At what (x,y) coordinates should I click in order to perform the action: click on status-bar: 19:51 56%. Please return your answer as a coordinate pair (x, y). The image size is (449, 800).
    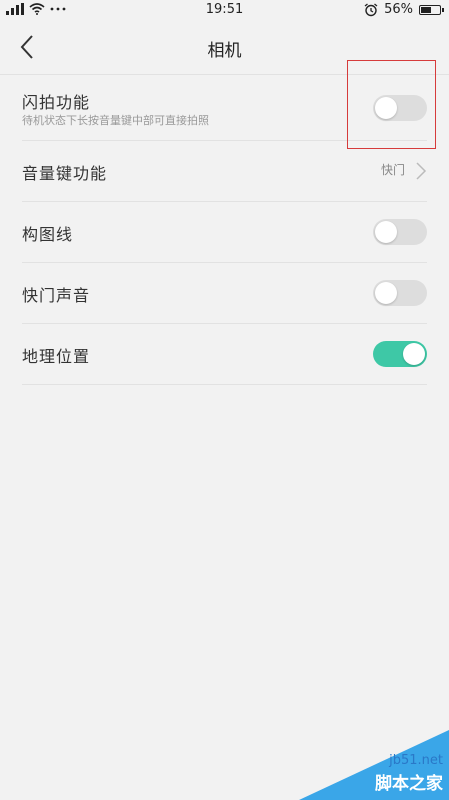
    Looking at the image, I should click on (224, 10).